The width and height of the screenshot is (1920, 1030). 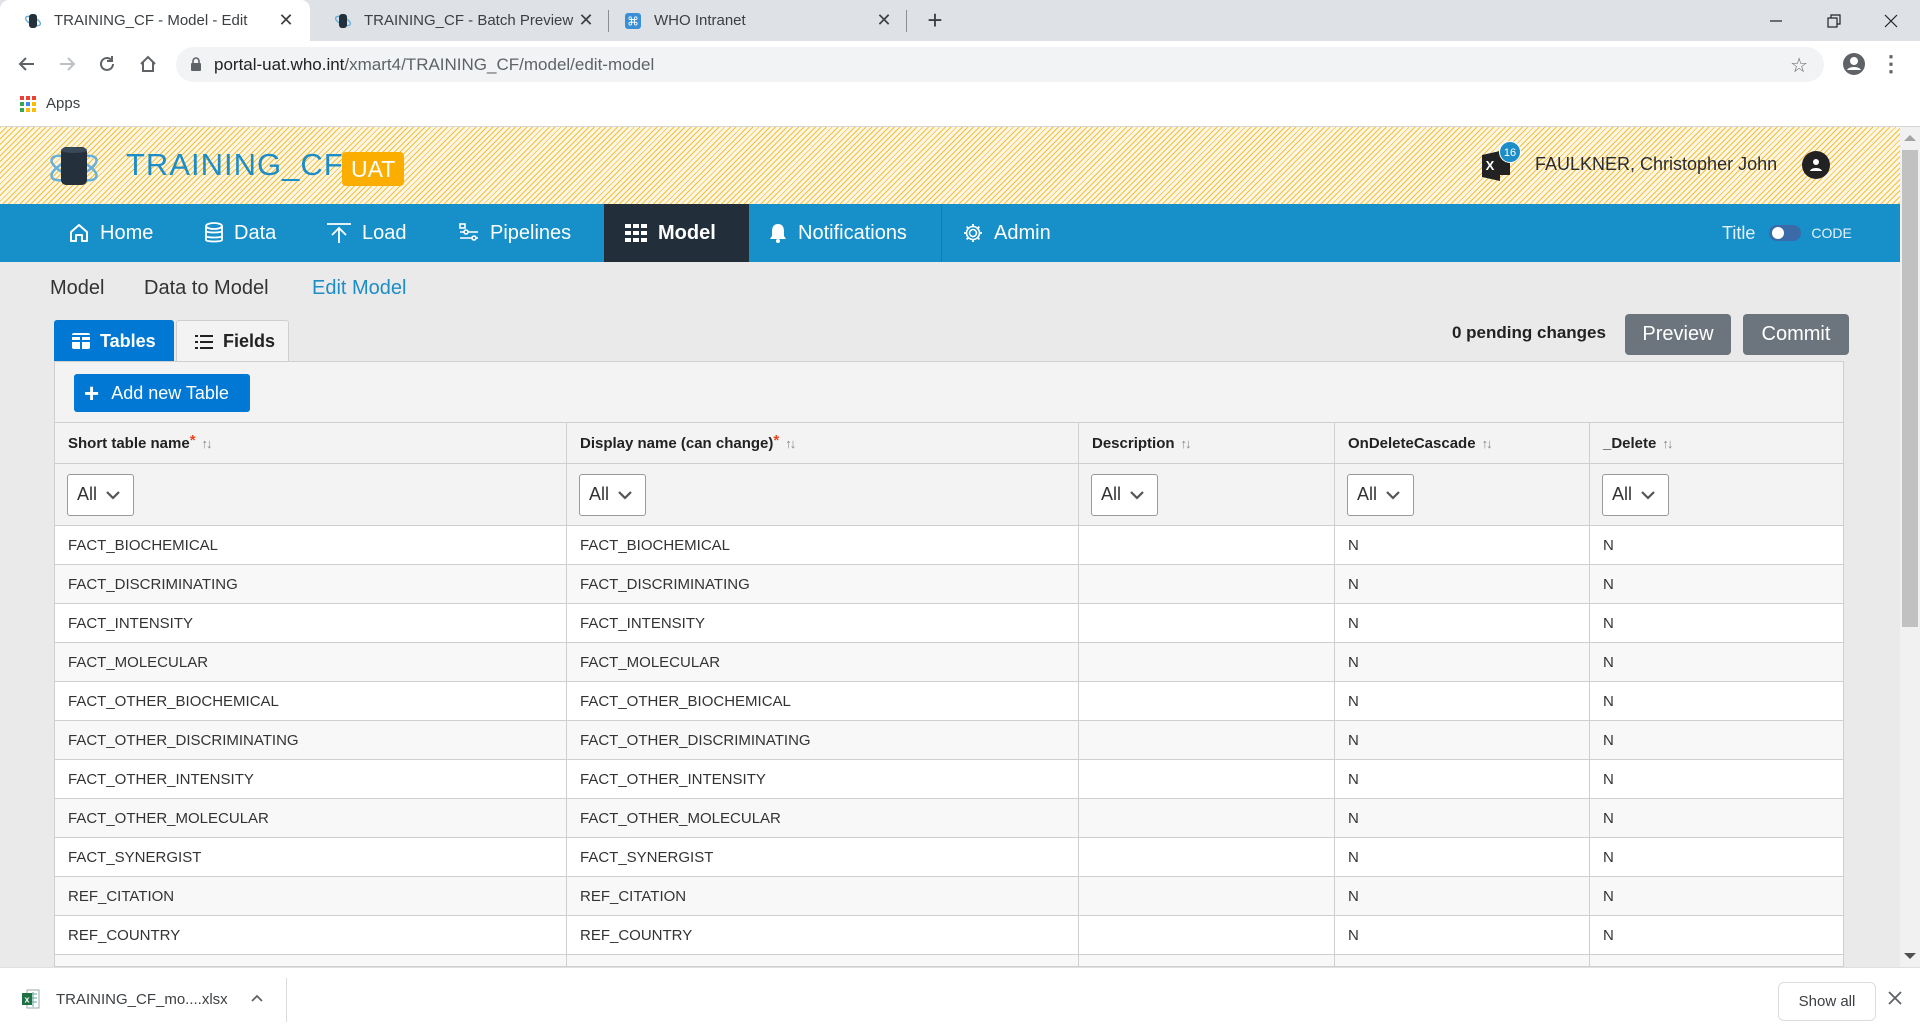 What do you see at coordinates (311, 896) in the screenshot?
I see `table-cell: REF_CITATION` at bounding box center [311, 896].